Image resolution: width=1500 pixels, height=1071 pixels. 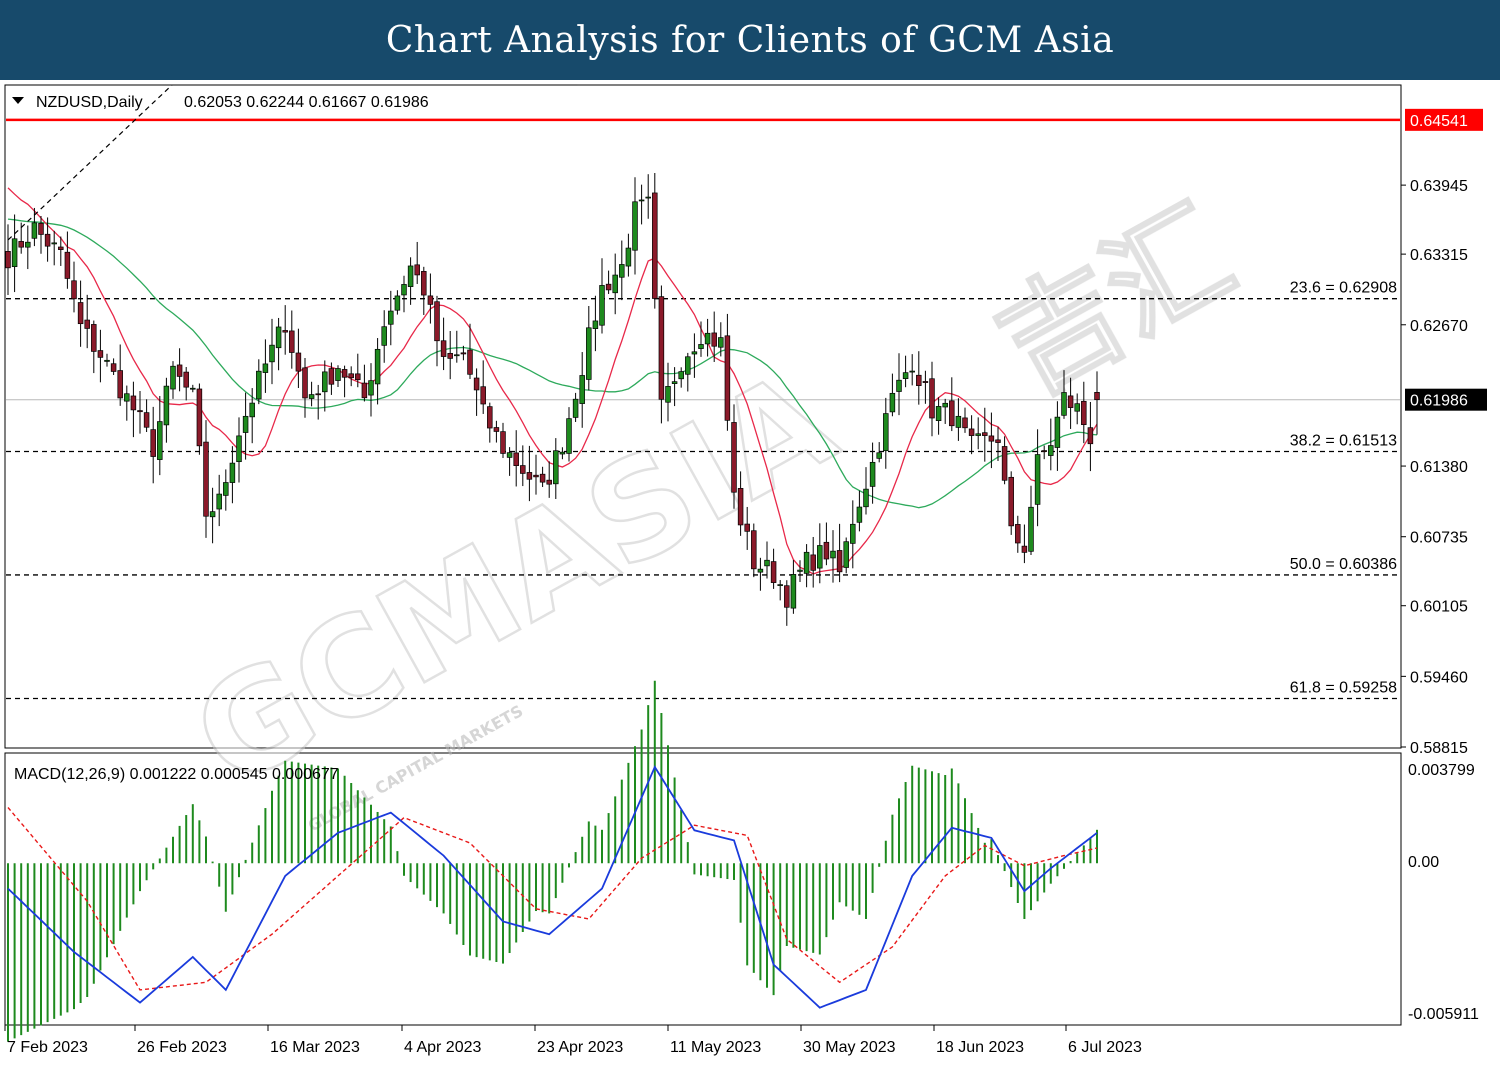 I want to click on x-tick-label-2: 16 Mar 2023, so click(x=315, y=1047).